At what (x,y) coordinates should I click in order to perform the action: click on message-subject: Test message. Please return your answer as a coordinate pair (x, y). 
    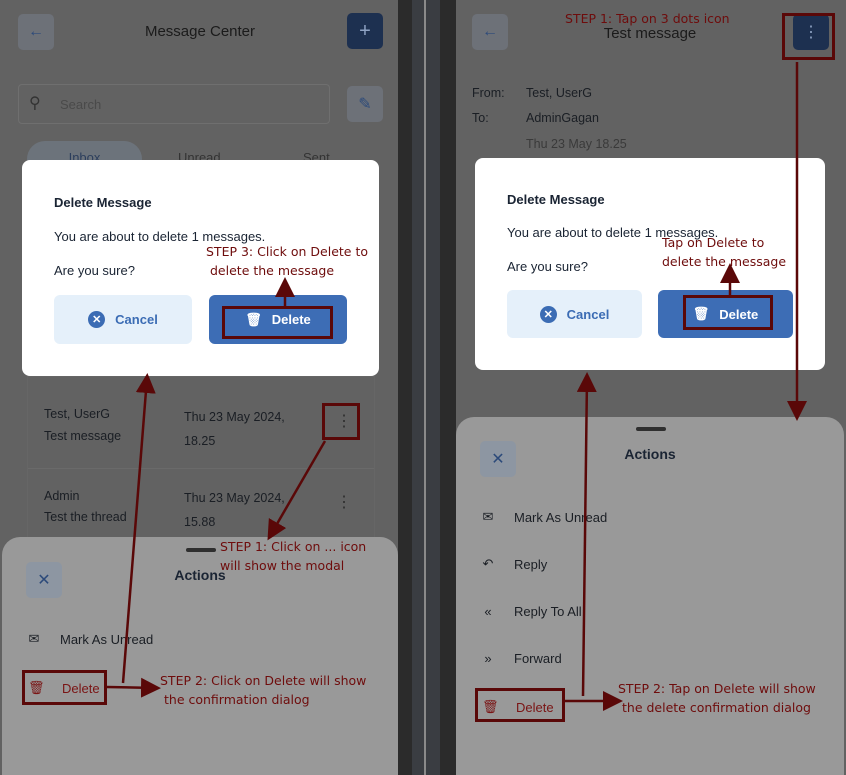
    Looking at the image, I should click on (83, 436).